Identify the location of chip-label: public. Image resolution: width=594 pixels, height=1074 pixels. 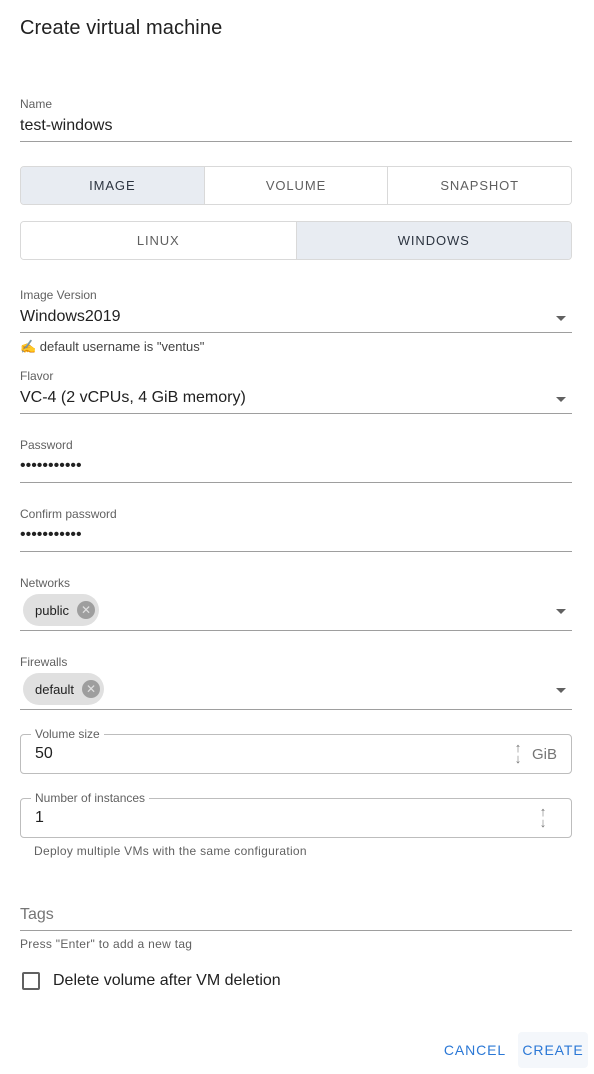
(52, 610).